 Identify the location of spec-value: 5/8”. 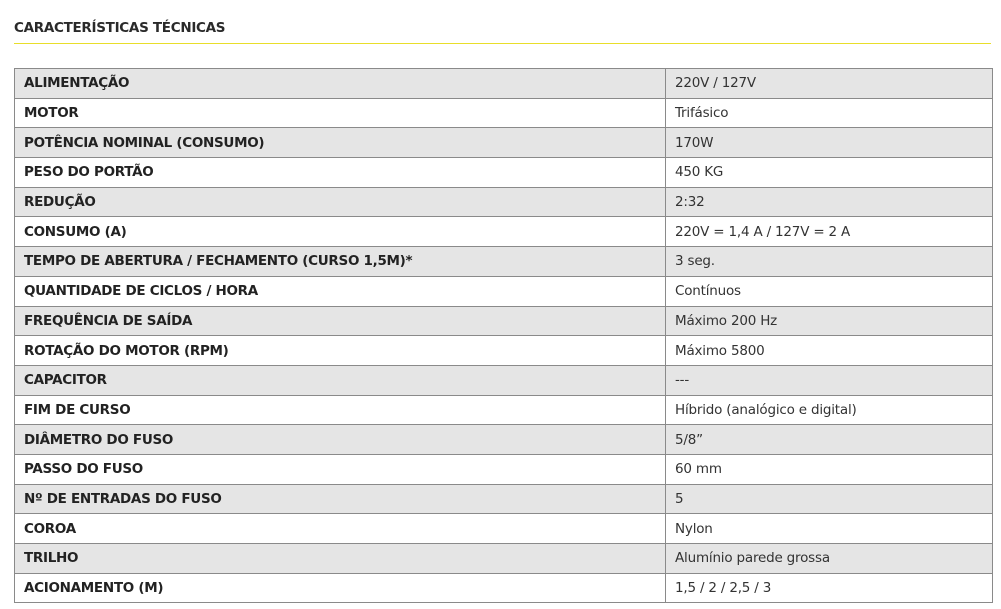
(829, 439).